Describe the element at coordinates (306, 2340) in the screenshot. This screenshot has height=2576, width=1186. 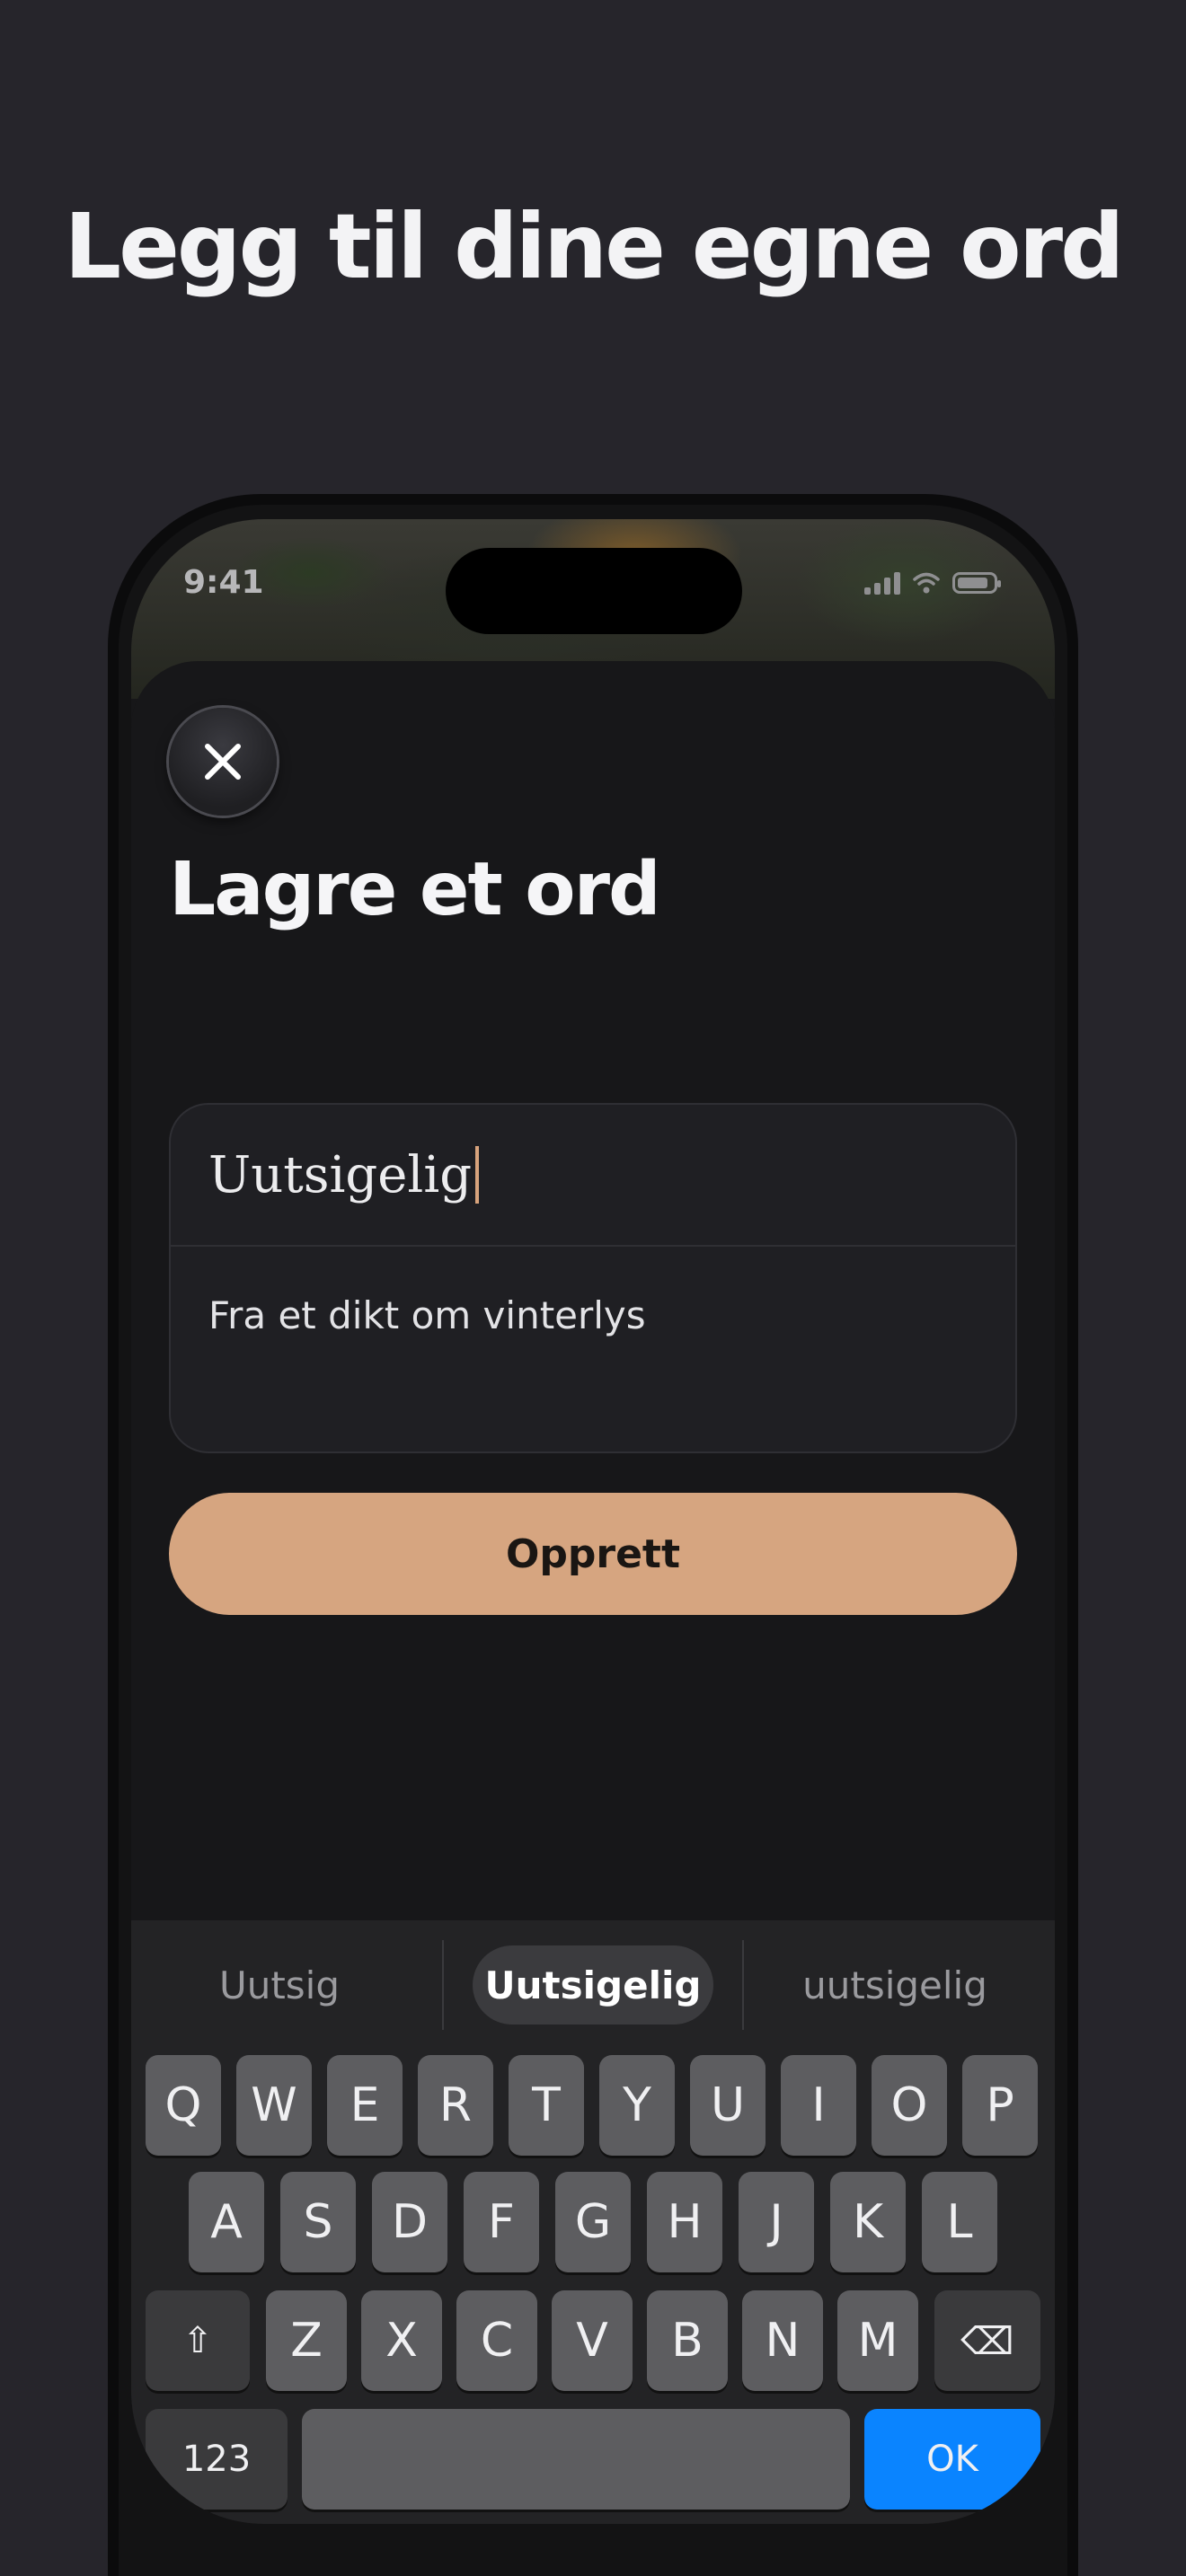
I see `key-z: Z` at that location.